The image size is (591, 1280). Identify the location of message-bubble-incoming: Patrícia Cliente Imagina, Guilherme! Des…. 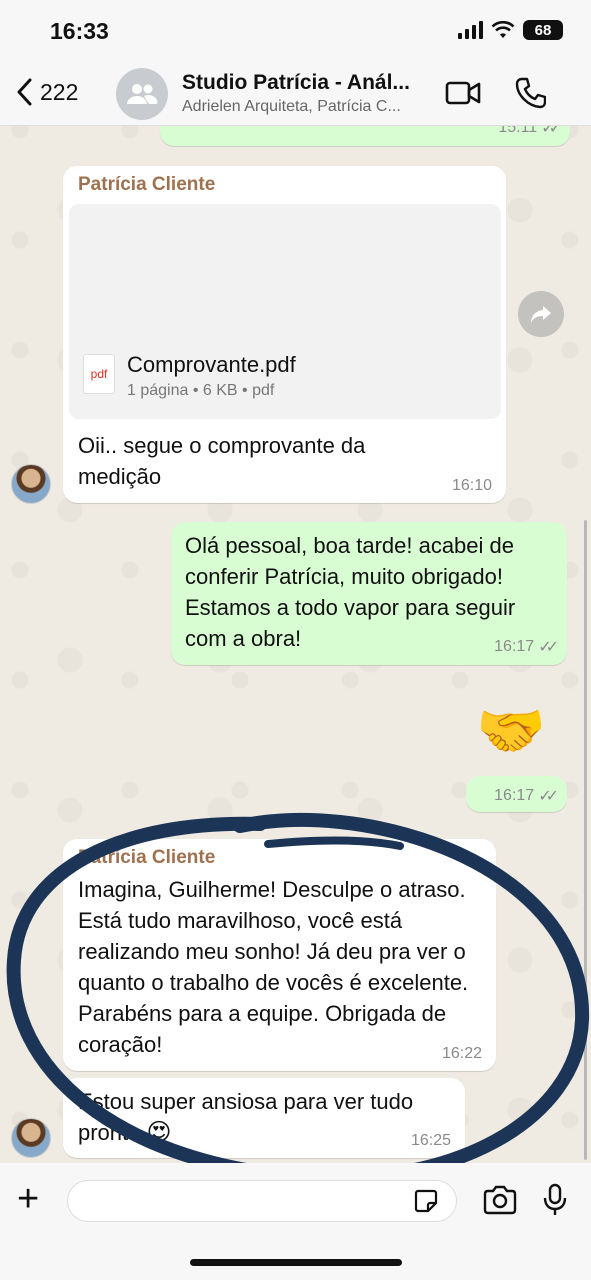
(279, 955).